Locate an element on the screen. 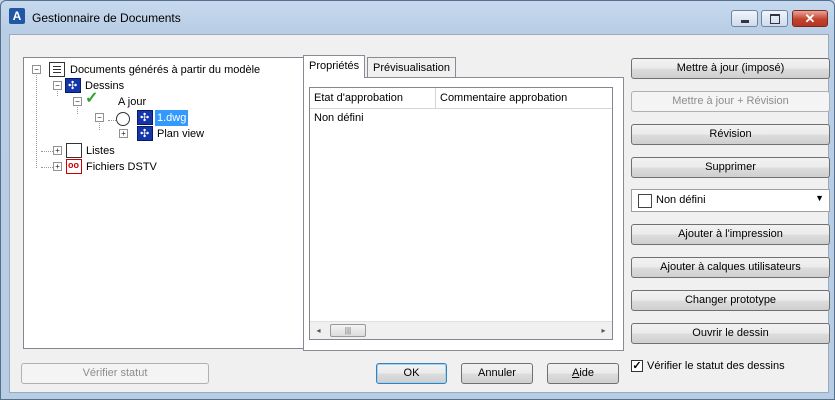 The width and height of the screenshot is (835, 400). check-icon: ✓ is located at coordinates (92, 98).